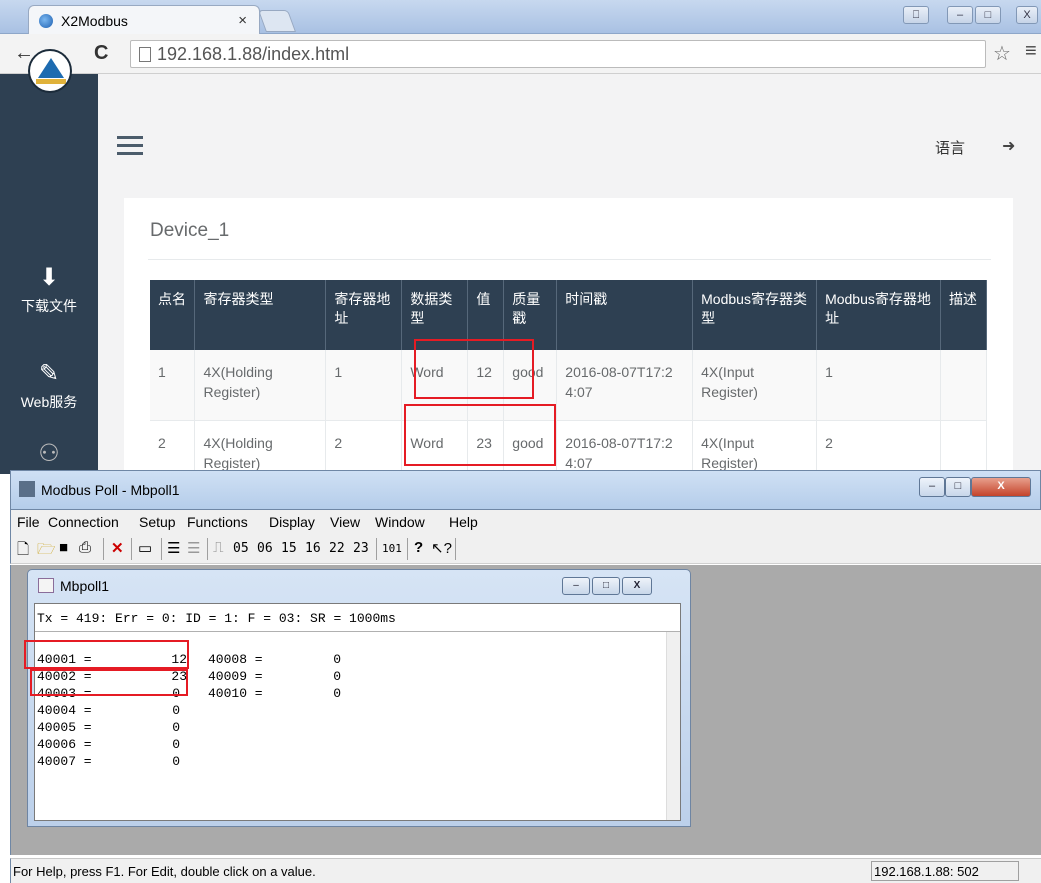  Describe the element at coordinates (274, 676) in the screenshot. I see `register-row: 40009 = 0` at that location.